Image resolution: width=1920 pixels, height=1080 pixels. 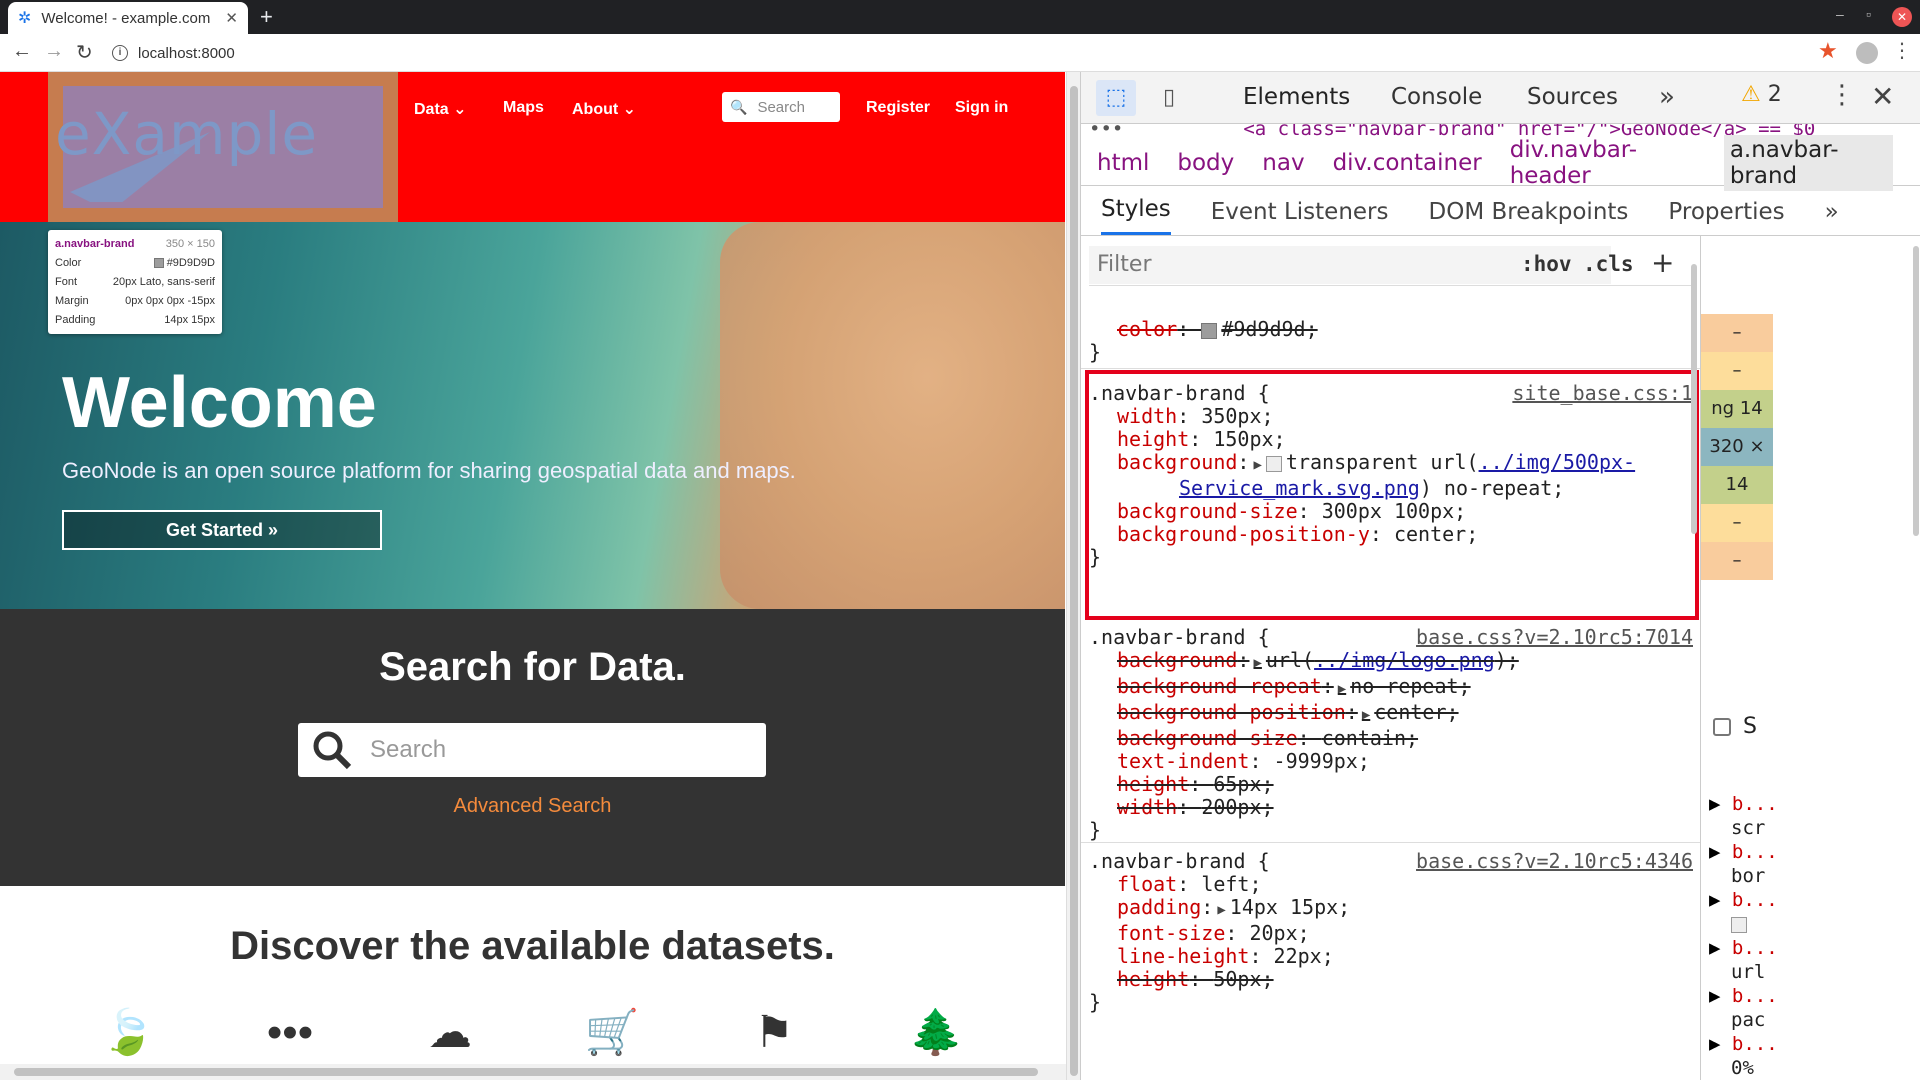 I want to click on page-horizontal-scrollbar, so click(x=533, y=1072).